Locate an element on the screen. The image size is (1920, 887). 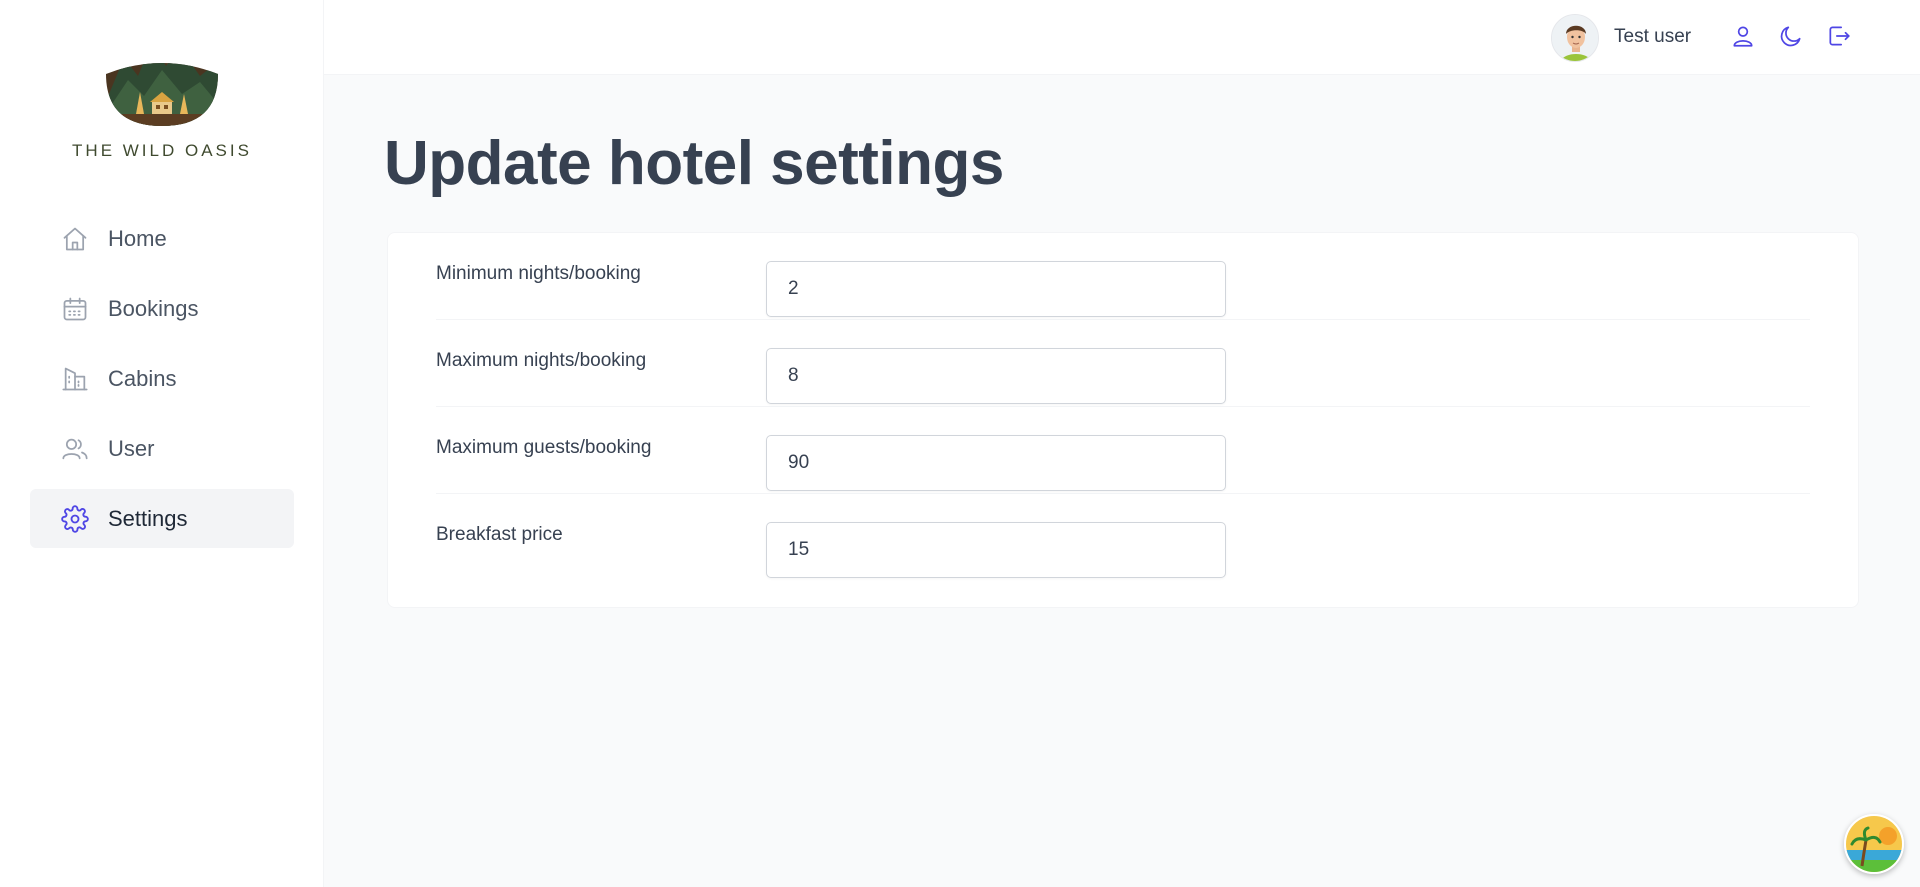
min-nights-input is located at coordinates (996, 289).